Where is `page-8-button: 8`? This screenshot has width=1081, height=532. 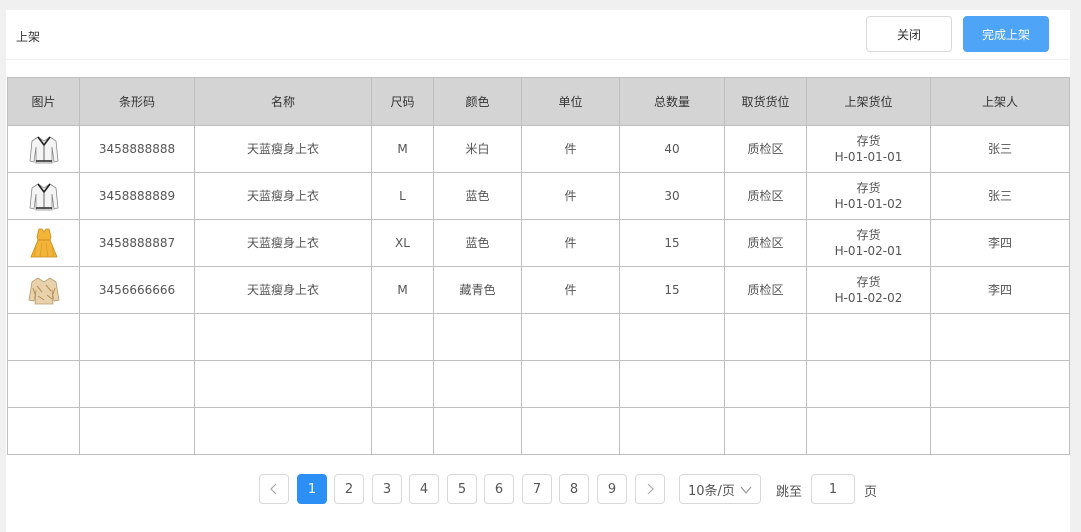 page-8-button: 8 is located at coordinates (574, 489).